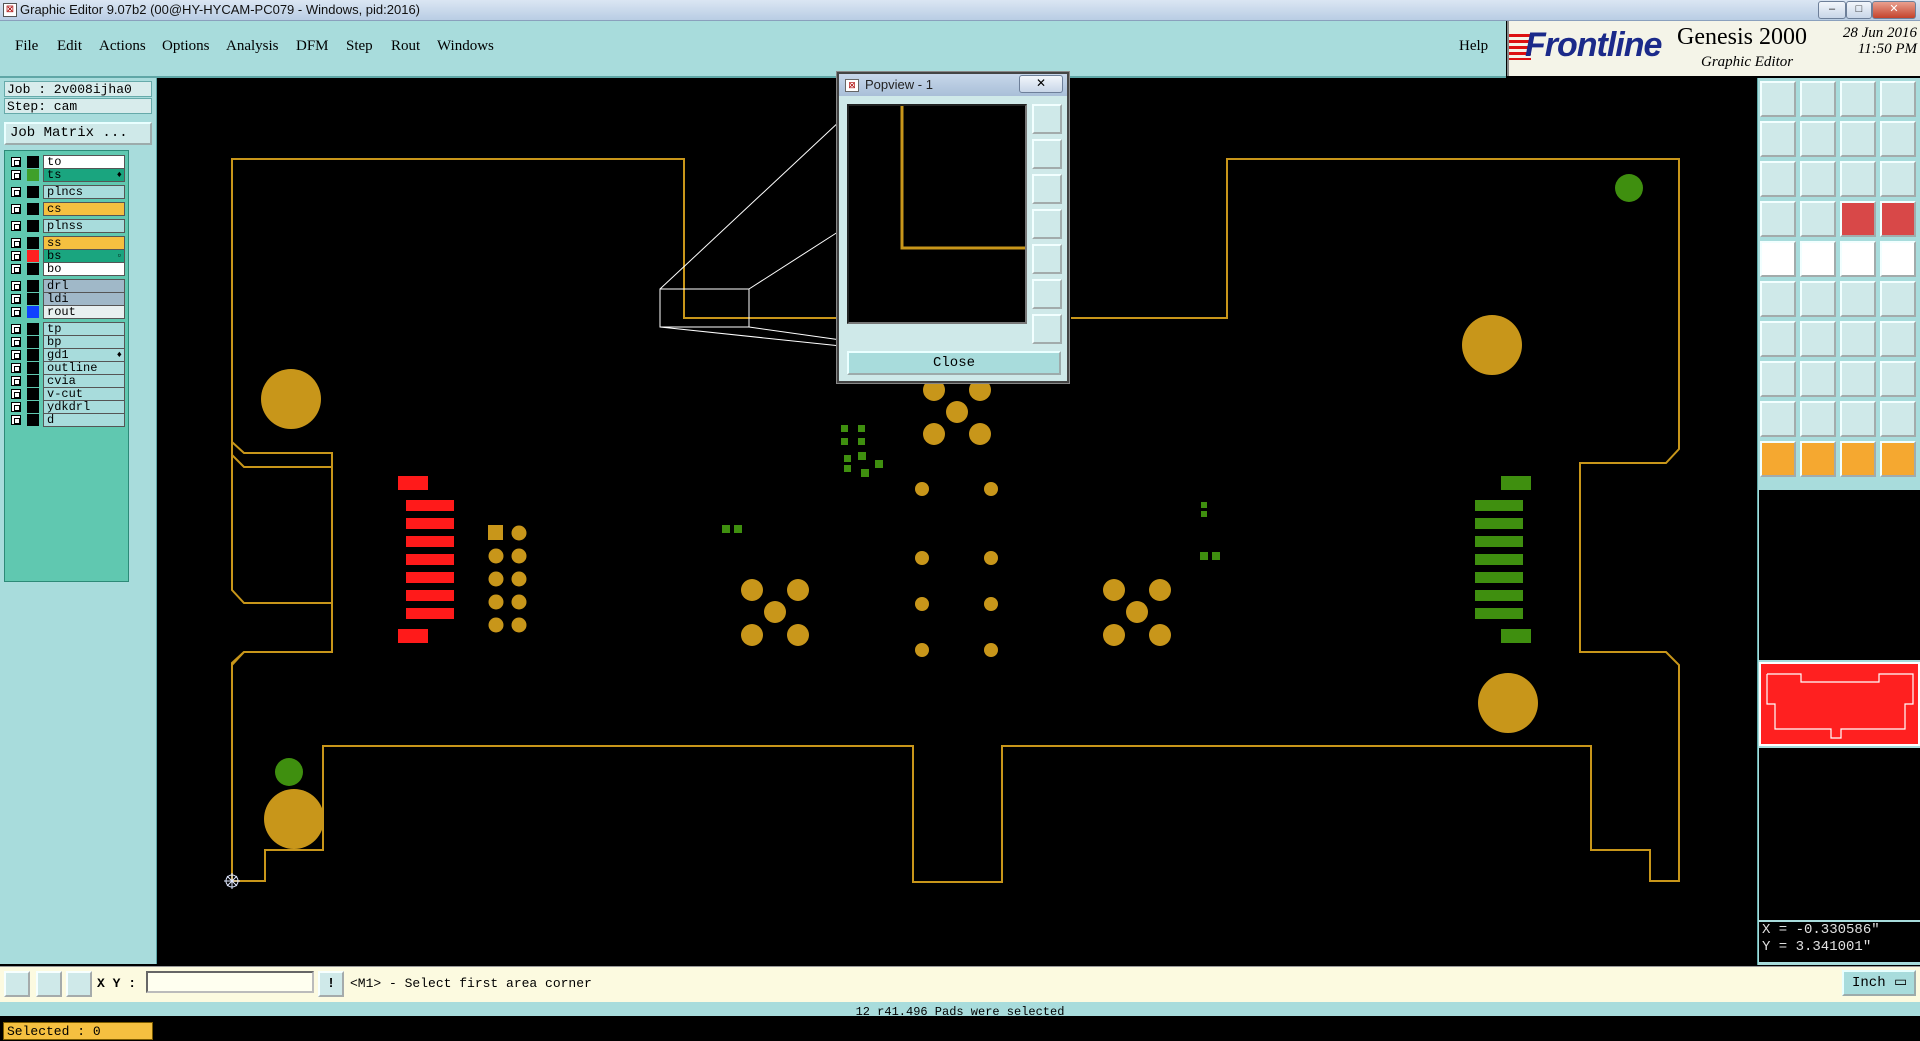  Describe the element at coordinates (1858, 299) in the screenshot. I see `connect-icon` at that location.